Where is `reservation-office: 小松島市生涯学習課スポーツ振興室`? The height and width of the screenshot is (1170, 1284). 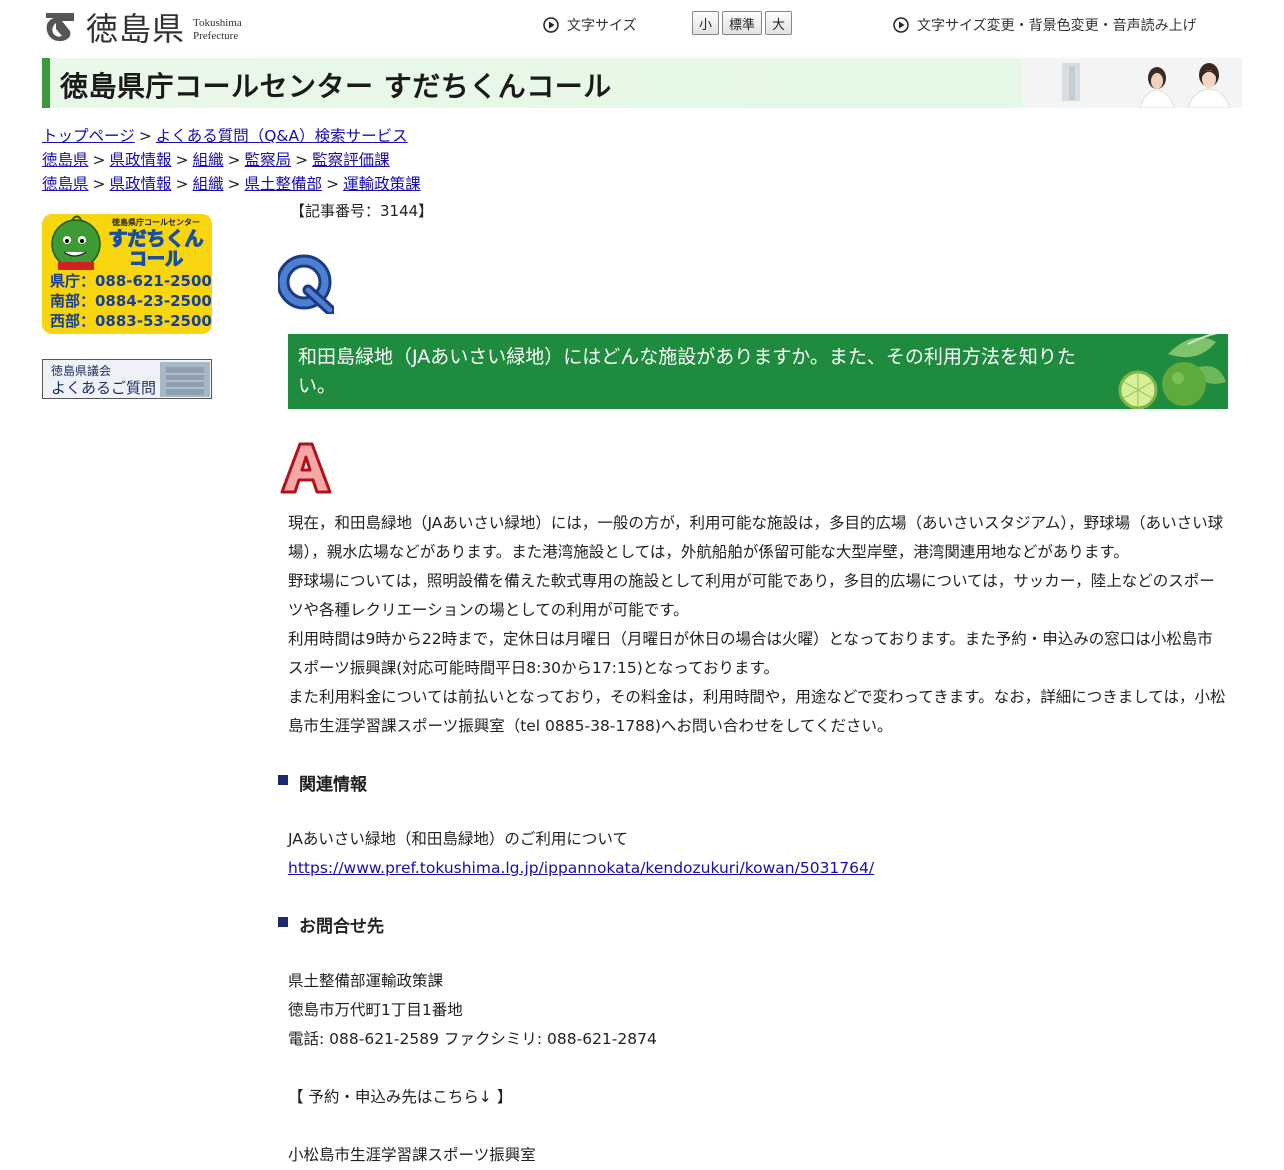
reservation-office: 小松島市生涯学習課スポーツ振興室 is located at coordinates (412, 1155).